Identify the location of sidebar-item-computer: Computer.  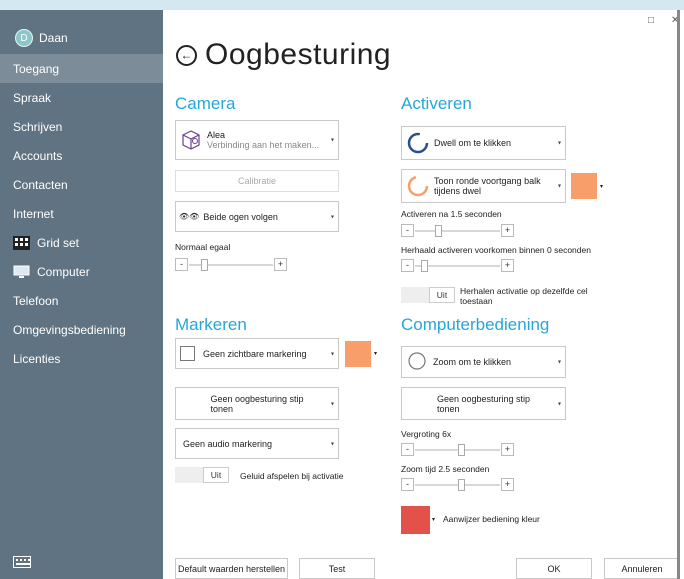
(81, 271).